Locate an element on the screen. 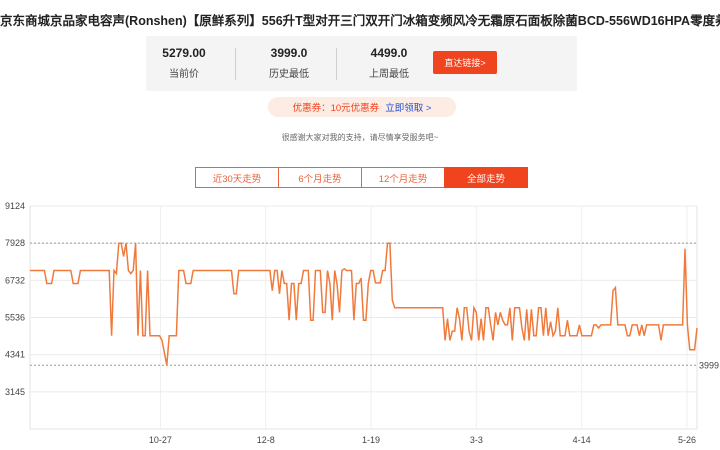 Image resolution: width=720 pixels, height=450 pixels. tab-all: 全部走势 is located at coordinates (486, 177).